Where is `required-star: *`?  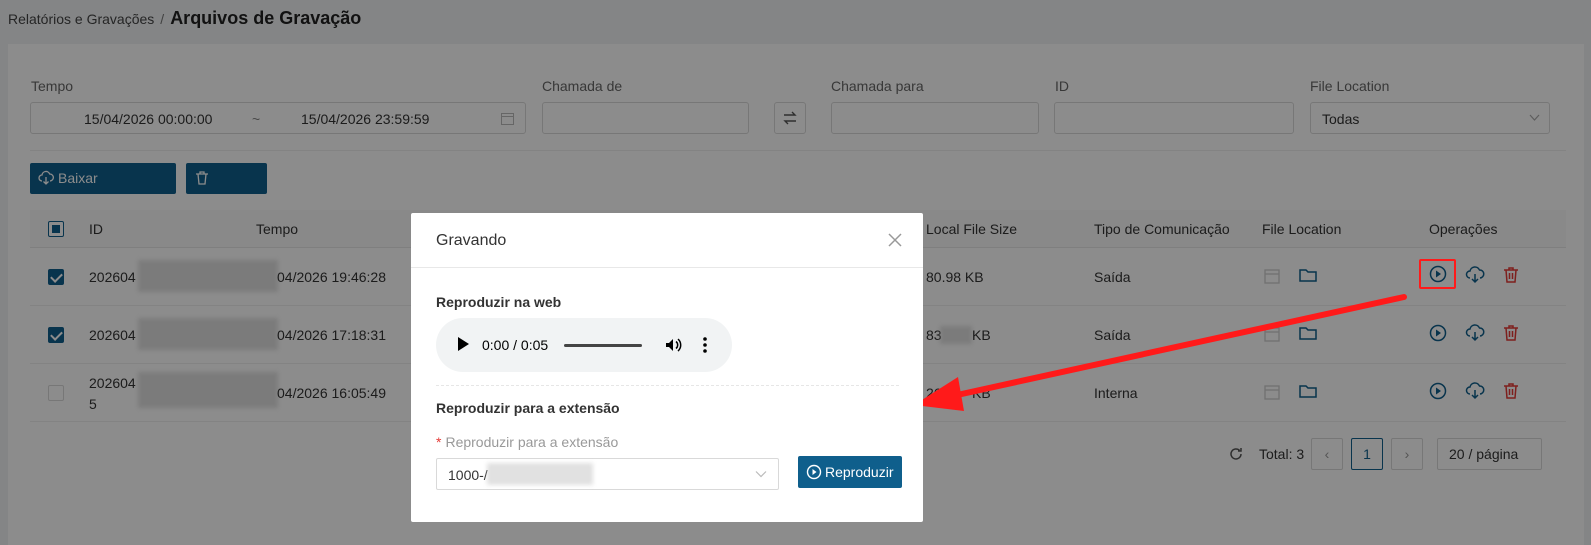
required-star: * is located at coordinates (439, 442).